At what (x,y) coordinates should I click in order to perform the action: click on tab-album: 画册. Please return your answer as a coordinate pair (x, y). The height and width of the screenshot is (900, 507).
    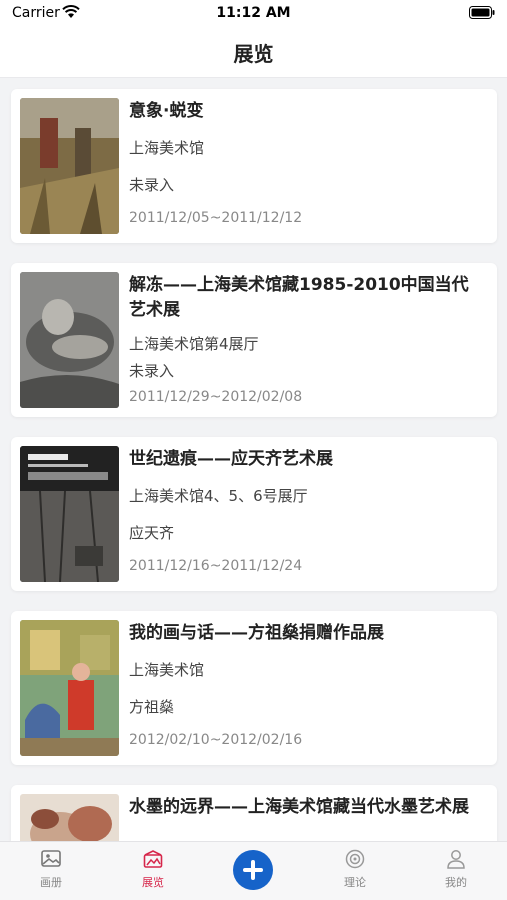
    Looking at the image, I should click on (51, 869).